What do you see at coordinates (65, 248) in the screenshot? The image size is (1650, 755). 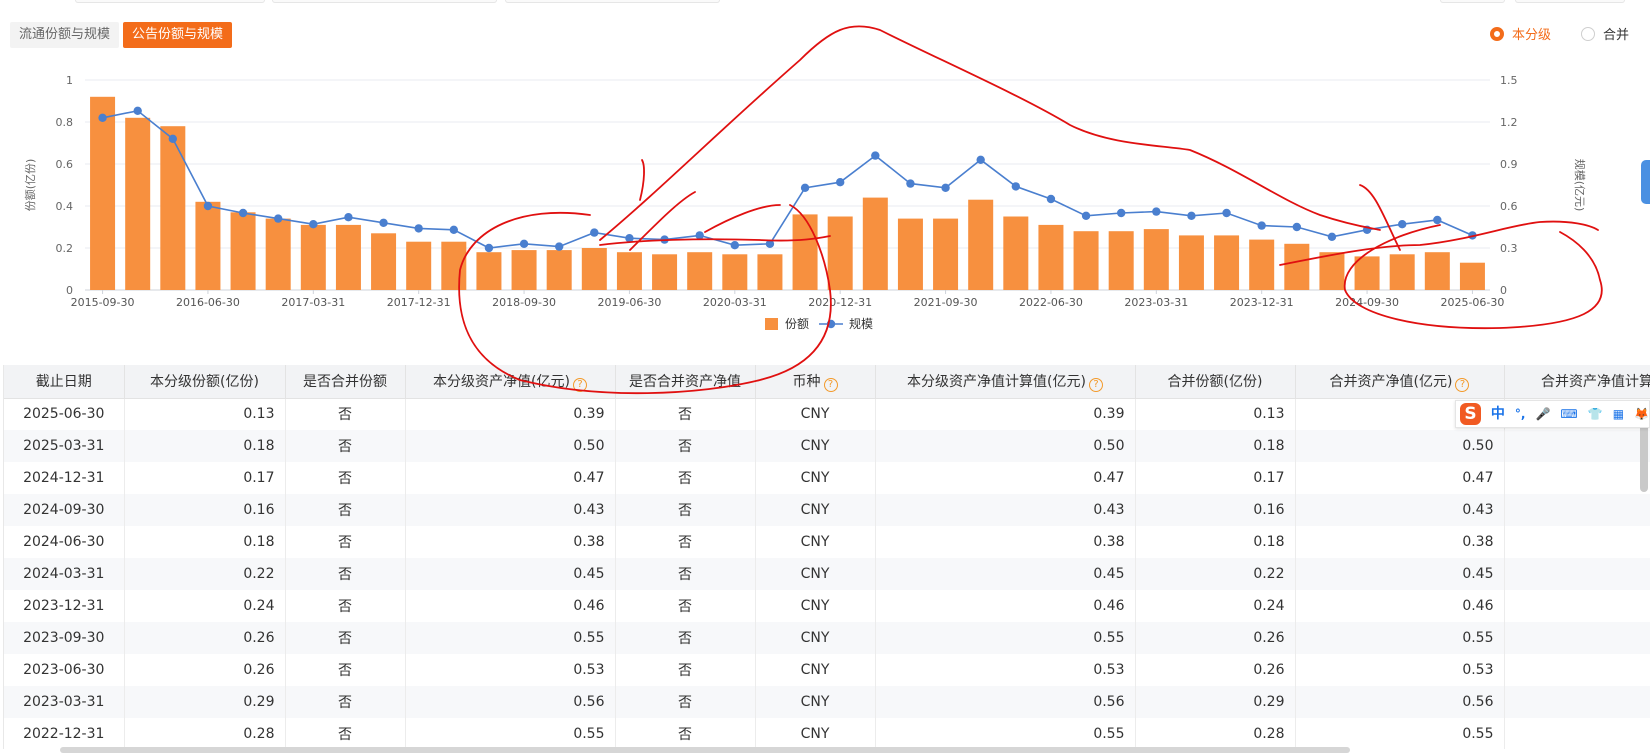 I see `y-tick-label: 0.2` at bounding box center [65, 248].